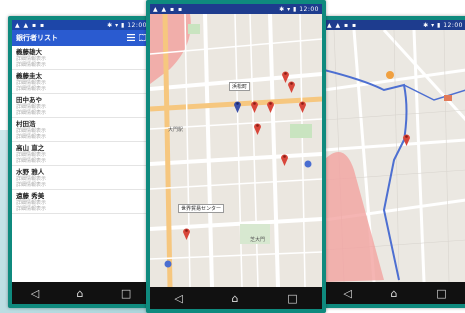 The image size is (465, 313). What do you see at coordinates (81, 82) in the screenshot?
I see `list-item: 義藤圭太 詳細情報表示 詳細情報表示` at bounding box center [81, 82].